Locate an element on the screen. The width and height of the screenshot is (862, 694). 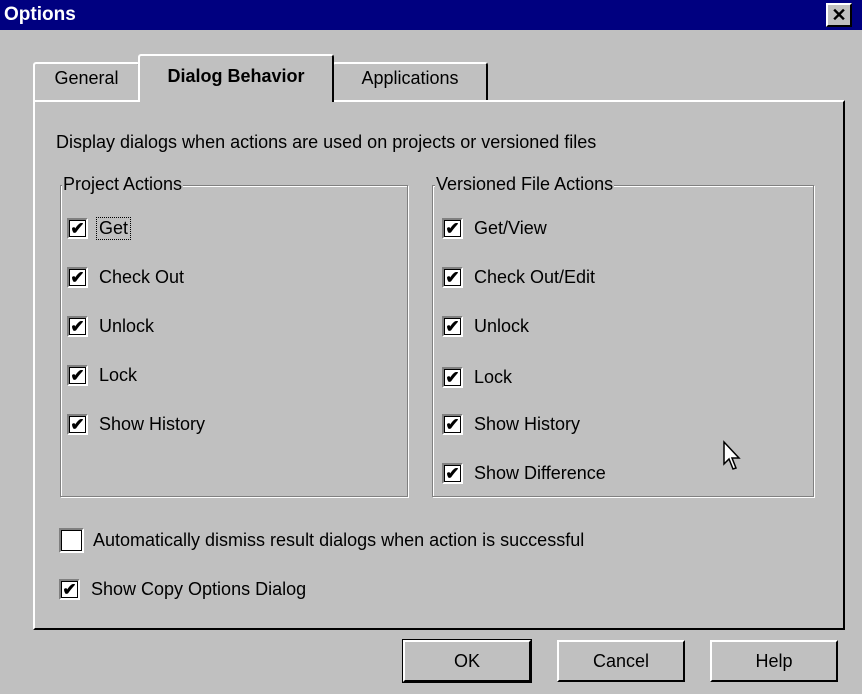
tab-general: General is located at coordinates (86, 81).